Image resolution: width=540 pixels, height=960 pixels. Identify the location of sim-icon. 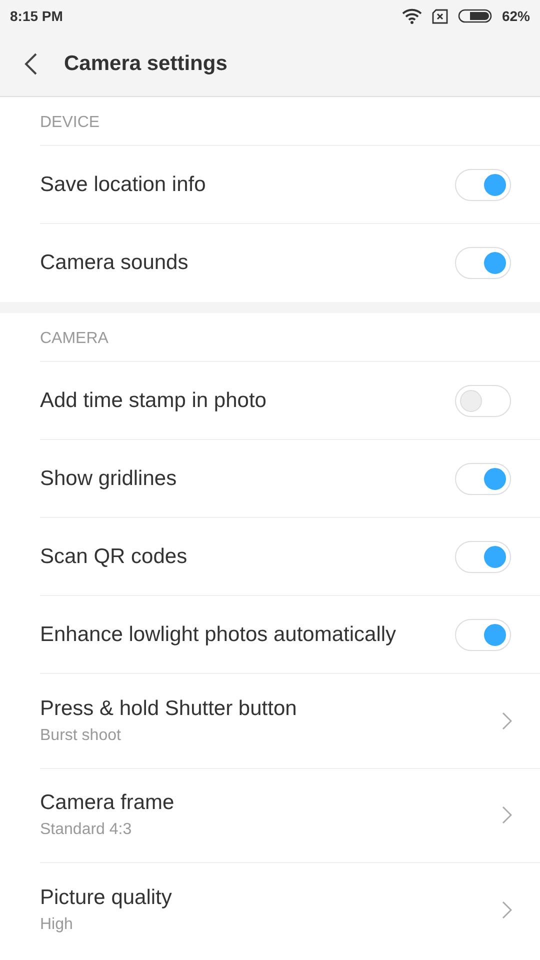
(440, 16).